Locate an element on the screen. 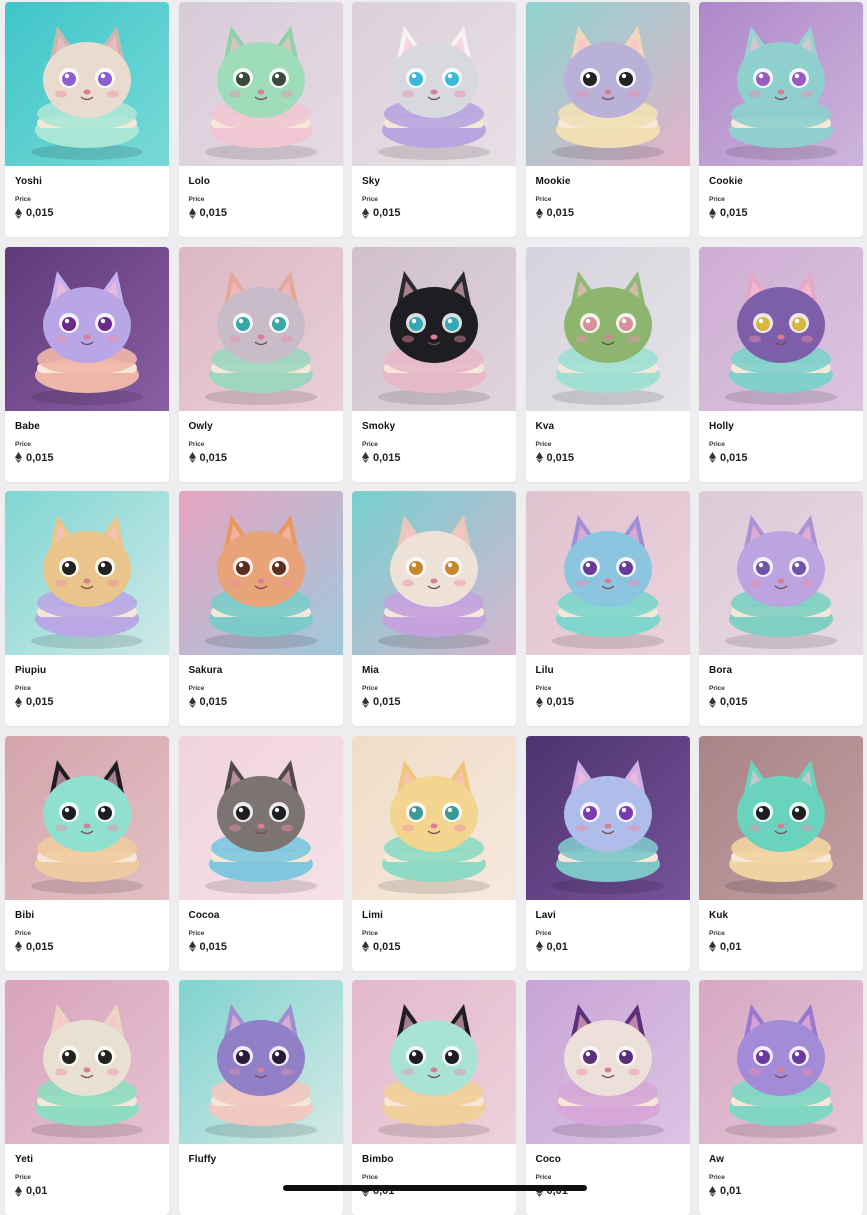 Image resolution: width=867 pixels, height=1215 pixels. nft-card: Lilu Price 0,015 is located at coordinates (607, 608).